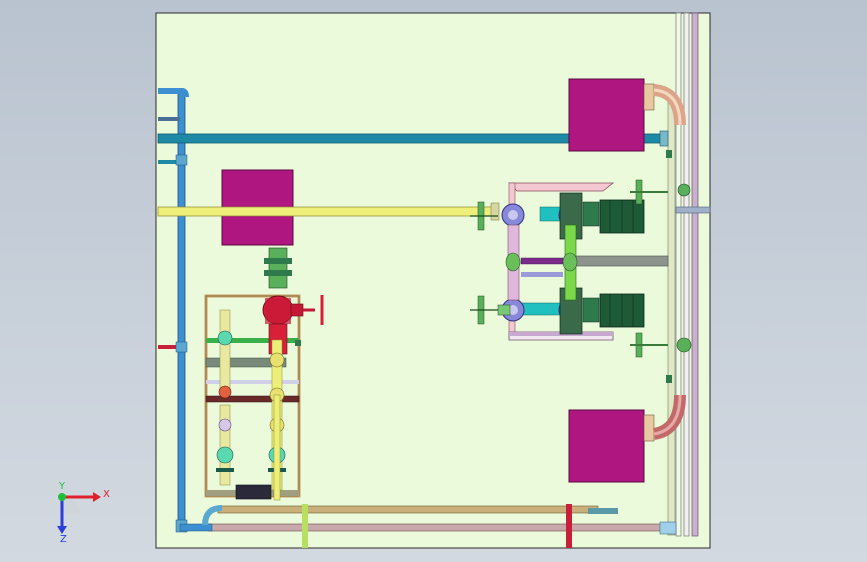  Describe the element at coordinates (83, 513) in the screenshot. I see `axis-triad: X Y Z` at that location.